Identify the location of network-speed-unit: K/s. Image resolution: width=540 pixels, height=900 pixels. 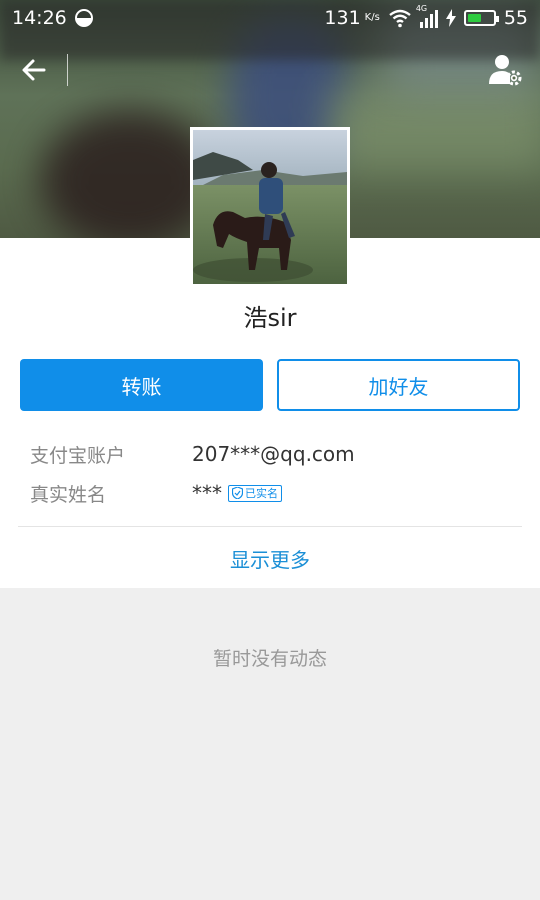
(372, 17).